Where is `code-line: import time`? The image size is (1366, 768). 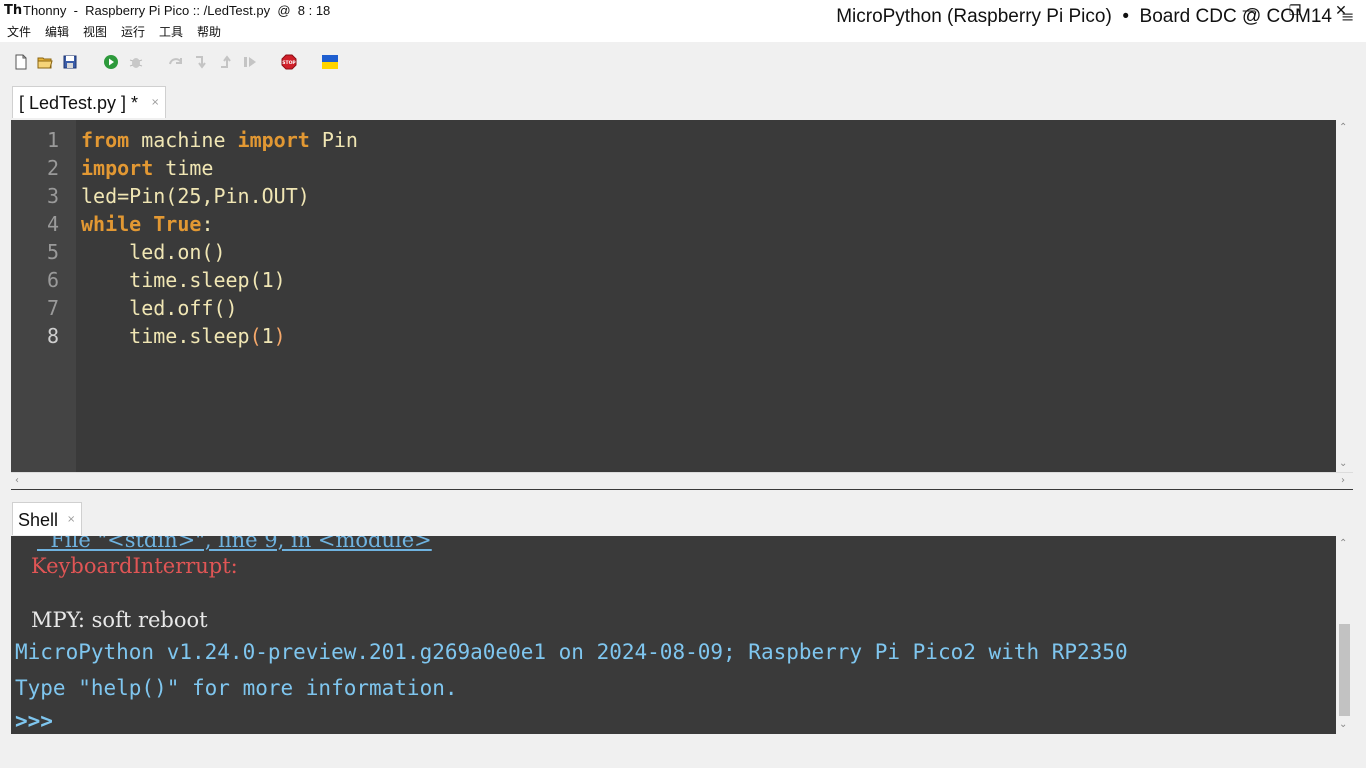 code-line: import time is located at coordinates (147, 168).